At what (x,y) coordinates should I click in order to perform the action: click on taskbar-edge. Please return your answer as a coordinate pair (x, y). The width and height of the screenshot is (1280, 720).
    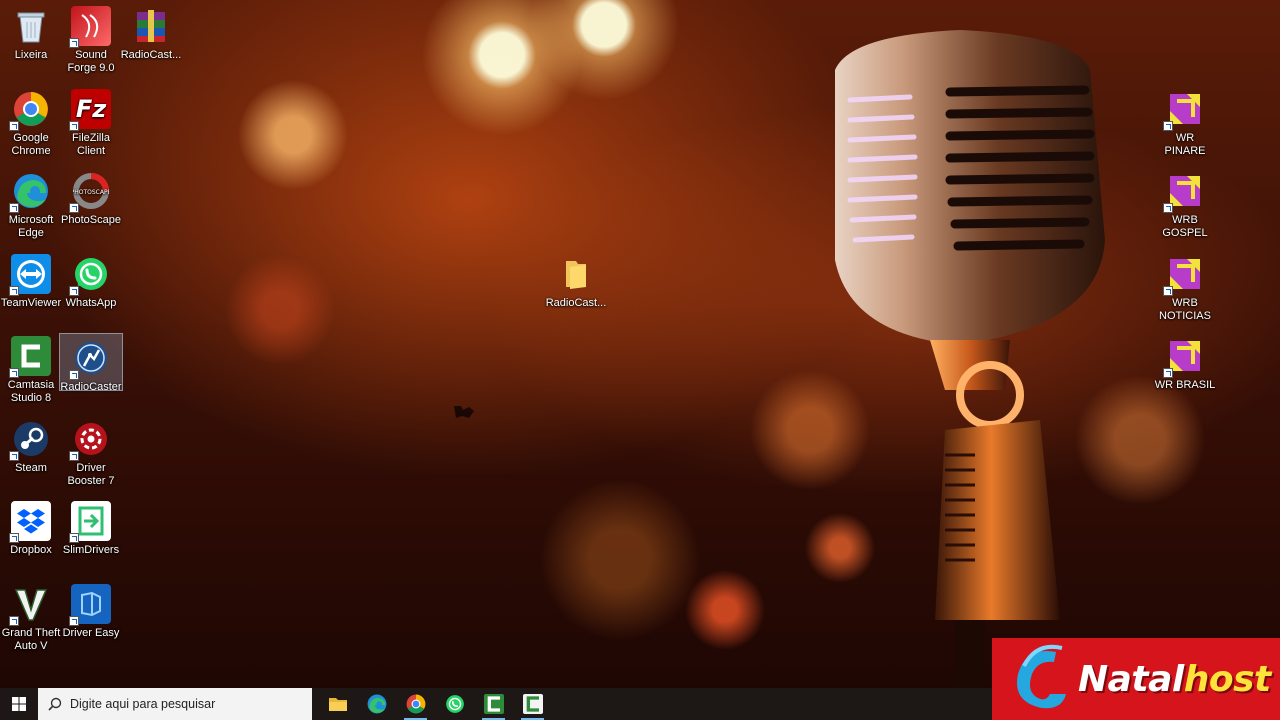
    Looking at the image, I should click on (376, 704).